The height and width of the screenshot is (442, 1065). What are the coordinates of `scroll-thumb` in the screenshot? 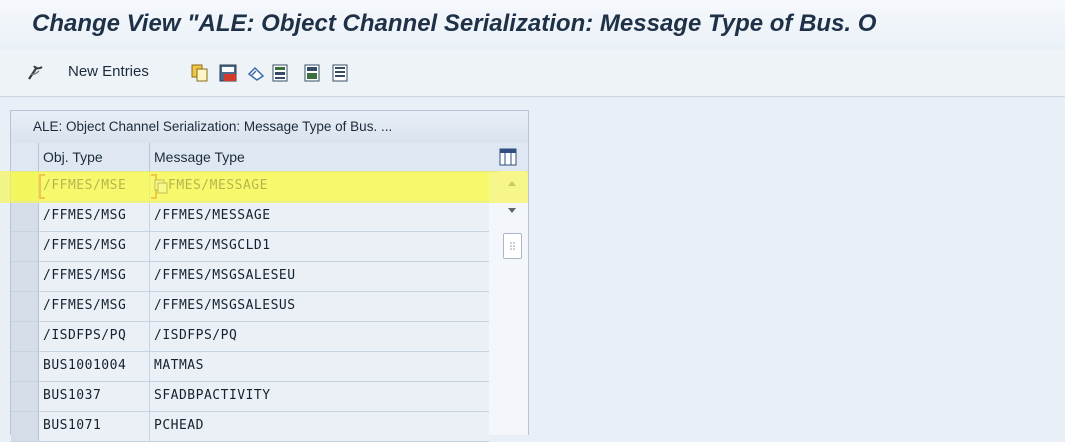 It's located at (512, 246).